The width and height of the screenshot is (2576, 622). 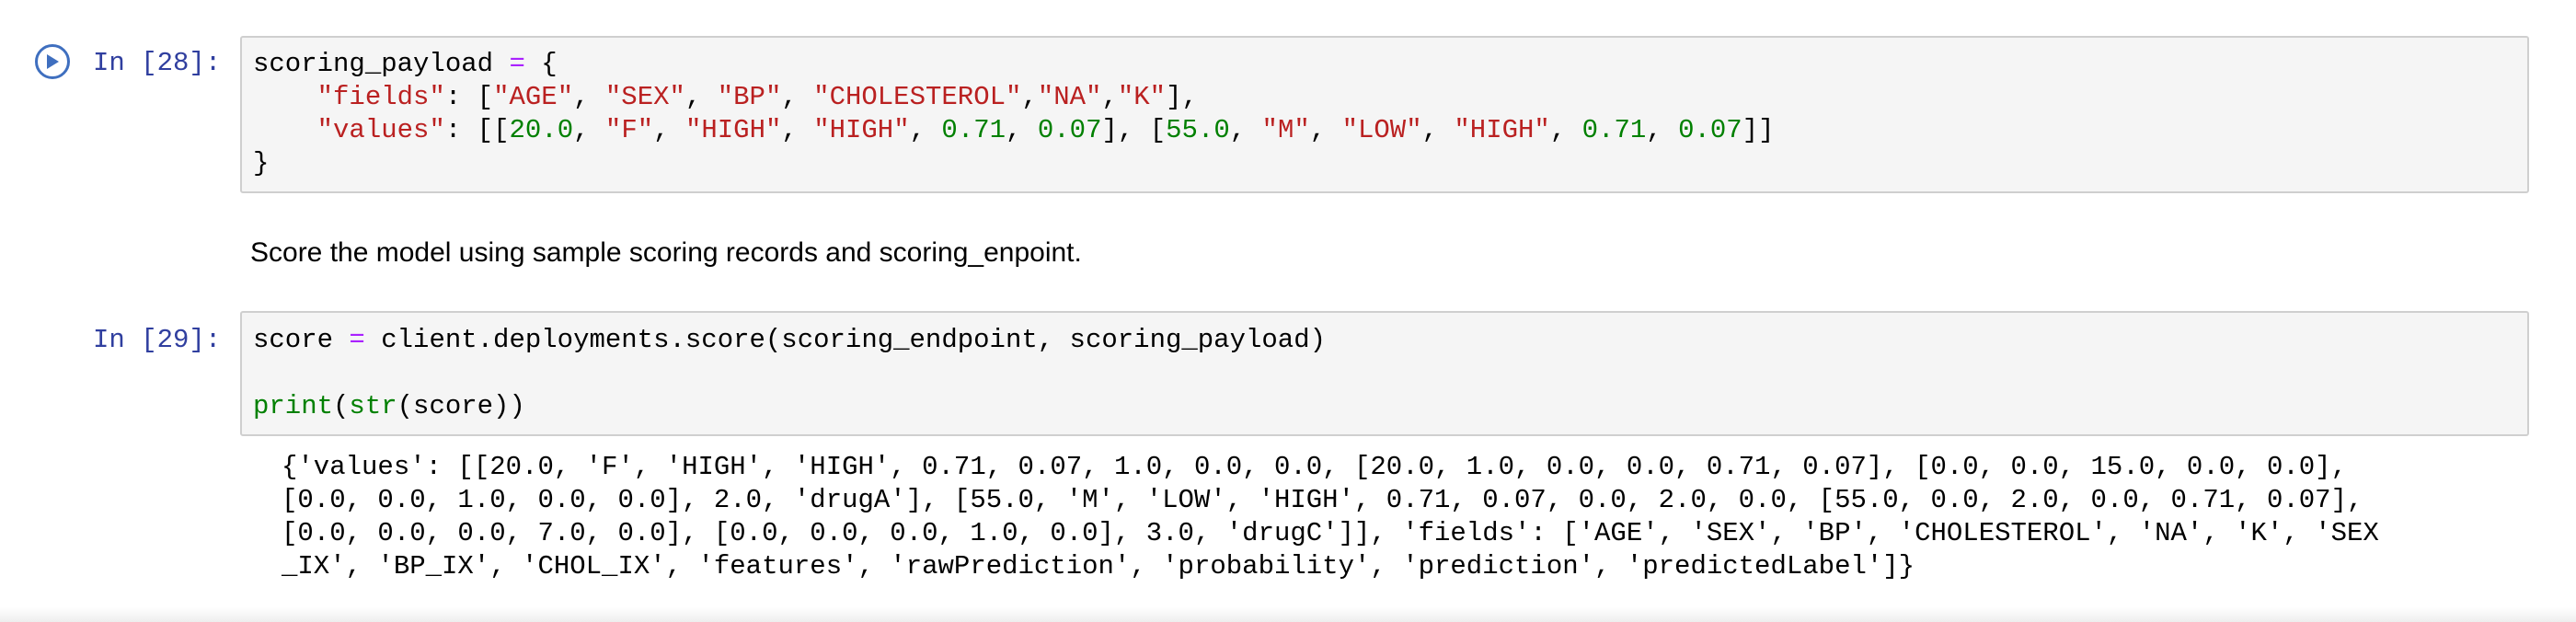 I want to click on code-token: "BP", so click(x=749, y=97).